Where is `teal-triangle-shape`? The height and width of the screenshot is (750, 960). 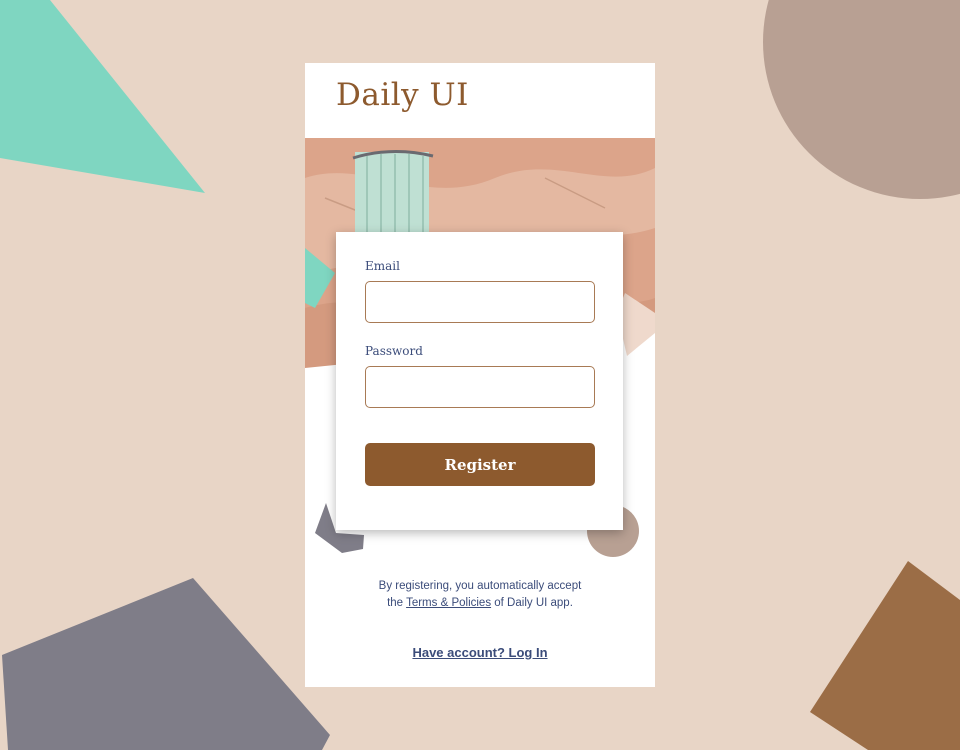 teal-triangle-shape is located at coordinates (102, 96).